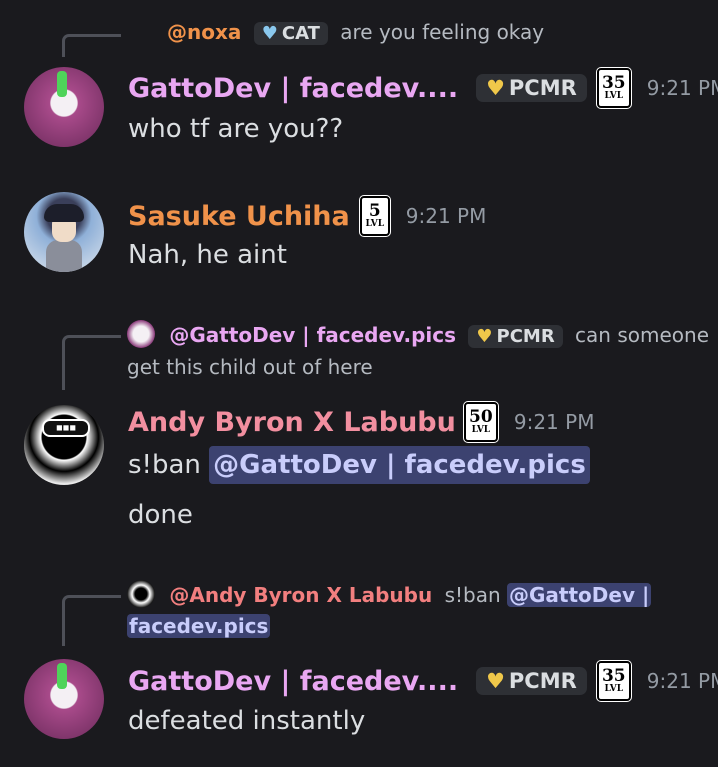  Describe the element at coordinates (204, 32) in the screenshot. I see `reply-author: @noxa` at that location.